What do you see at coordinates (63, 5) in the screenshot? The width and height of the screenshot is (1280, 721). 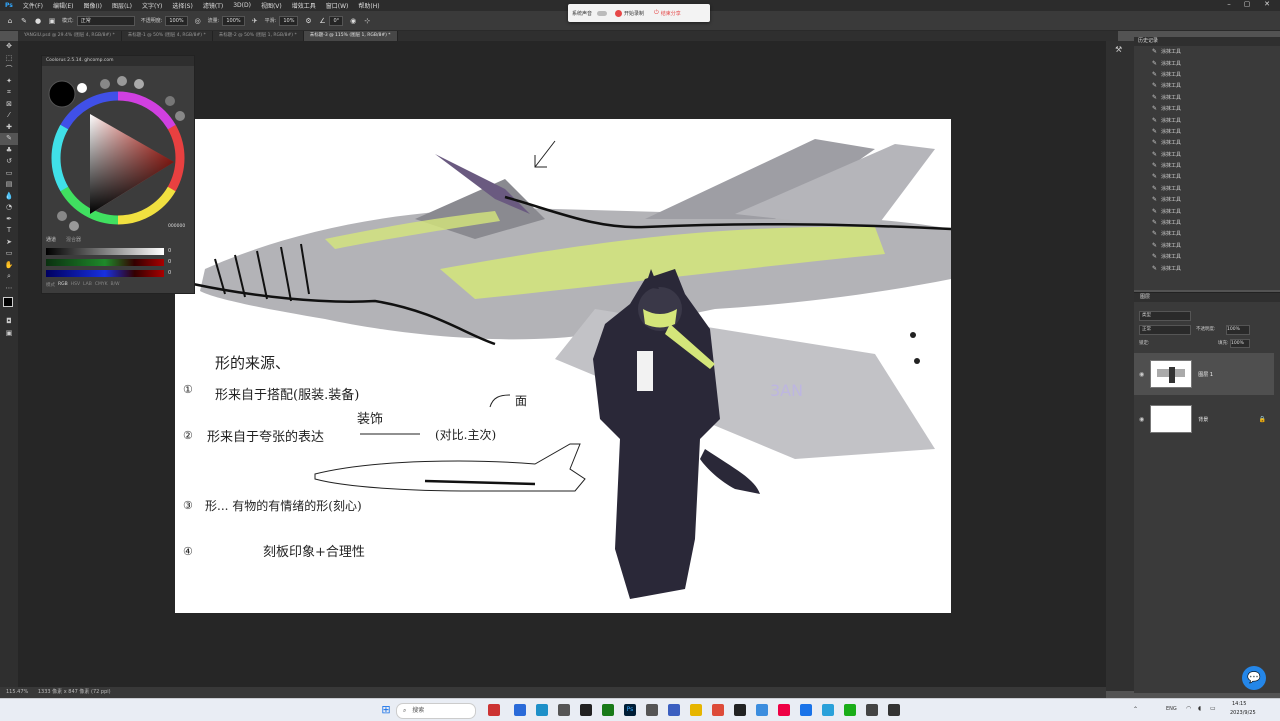 I see `menu-edit: 编辑(E)` at bounding box center [63, 5].